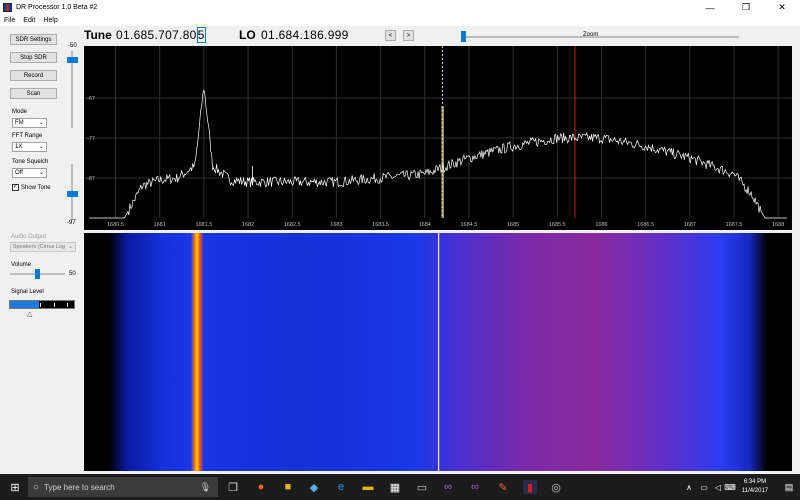 Image resolution: width=800 pixels, height=500 pixels. I want to click on visual-studio-2-icon: ∞, so click(475, 487).